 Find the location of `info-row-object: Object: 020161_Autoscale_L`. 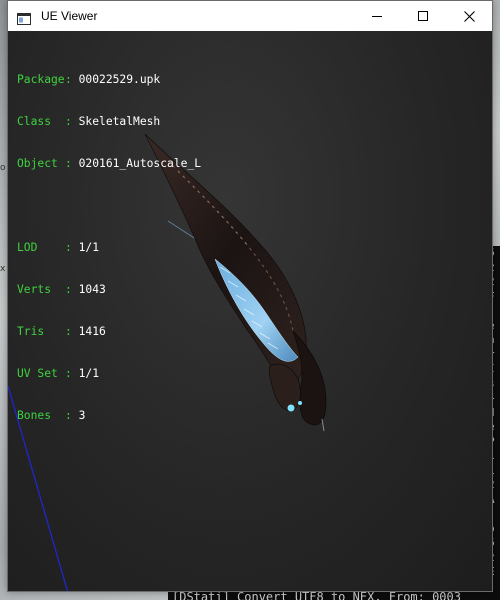

info-row-object: Object: 020161_Autoscale_L is located at coordinates (109, 164).